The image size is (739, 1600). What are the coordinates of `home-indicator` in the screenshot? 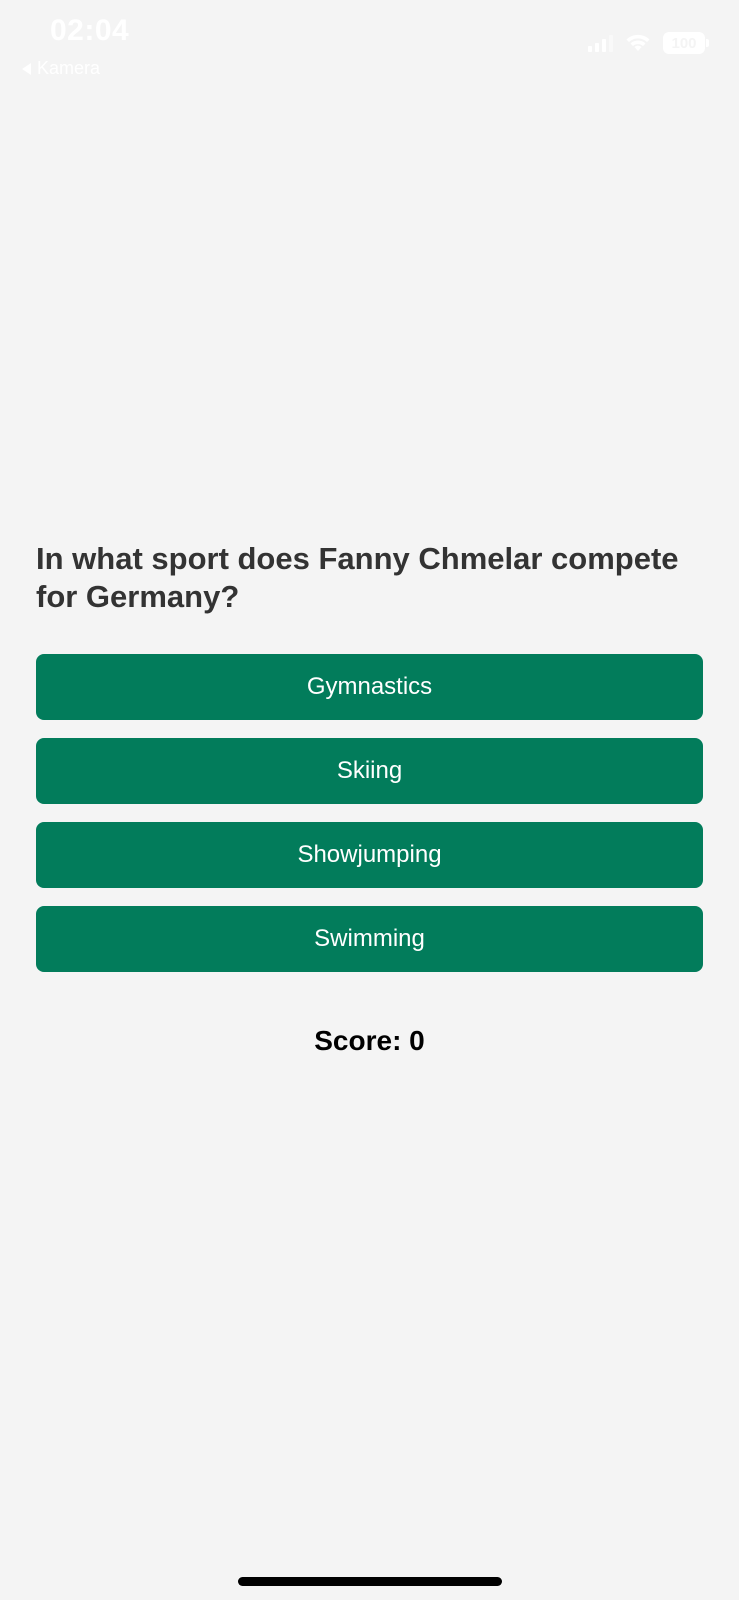 It's located at (370, 1581).